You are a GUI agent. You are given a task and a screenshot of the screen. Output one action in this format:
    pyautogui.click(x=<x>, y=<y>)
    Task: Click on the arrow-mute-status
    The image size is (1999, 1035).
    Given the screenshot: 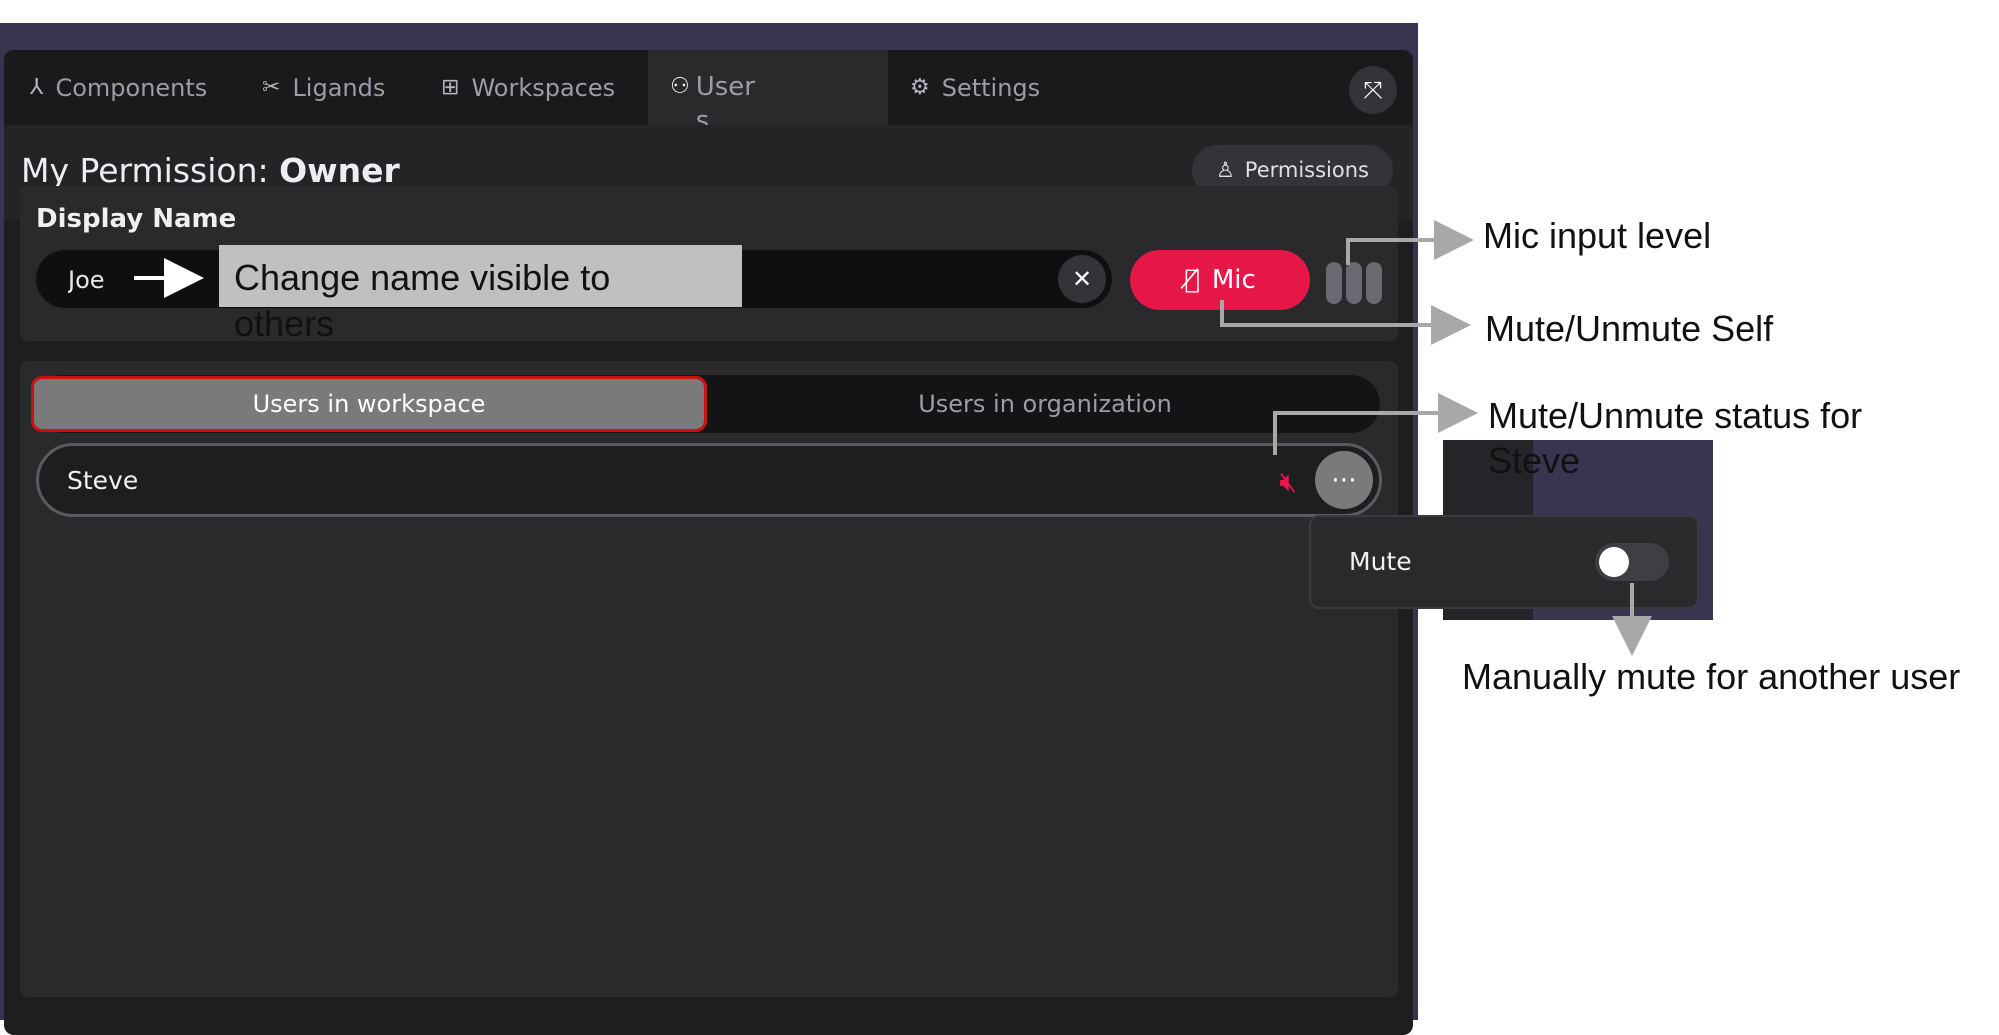 What is the action you would take?
    pyautogui.click(x=1375, y=424)
    